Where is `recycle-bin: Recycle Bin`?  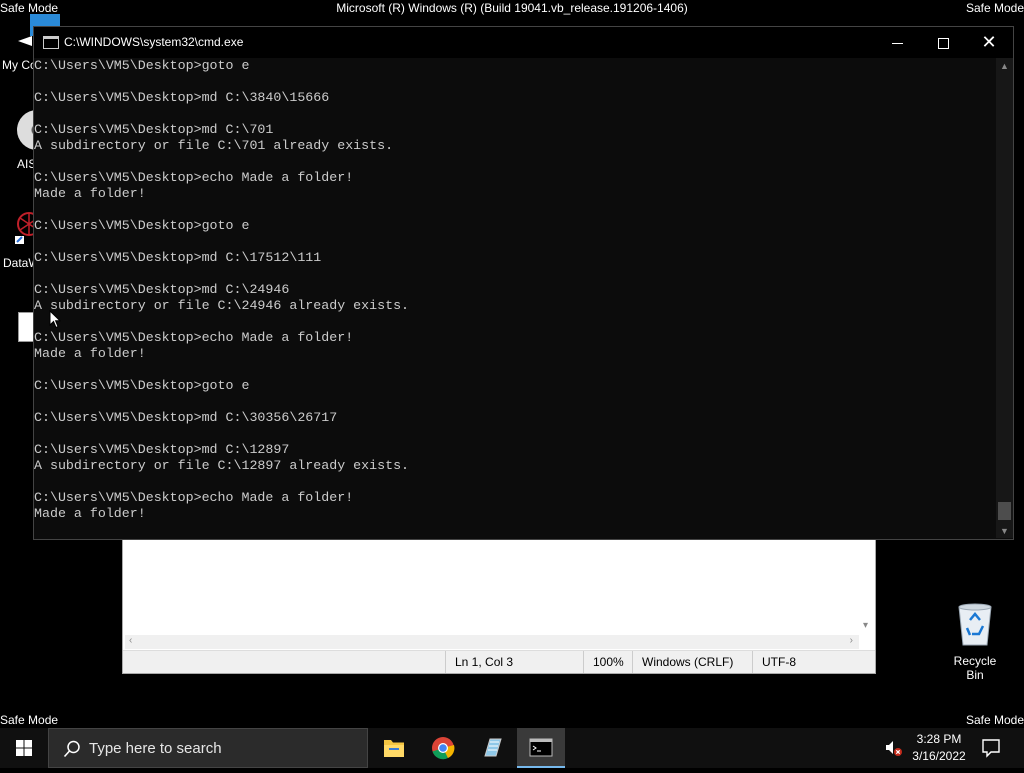 recycle-bin: Recycle Bin is located at coordinates (975, 642).